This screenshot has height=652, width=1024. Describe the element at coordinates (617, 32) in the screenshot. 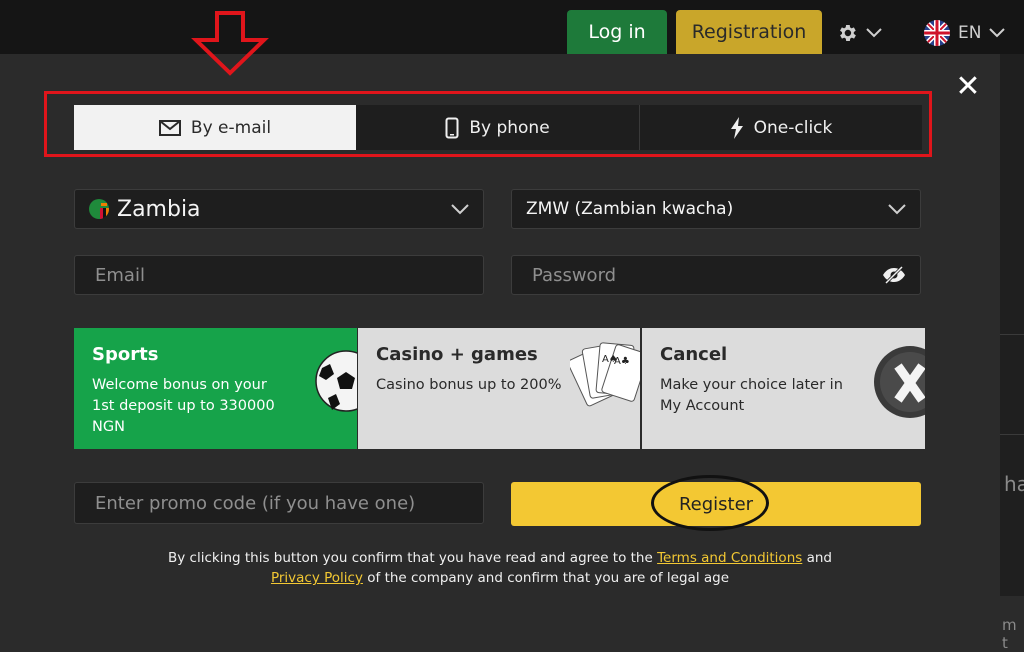

I see `login-button: Log in` at that location.